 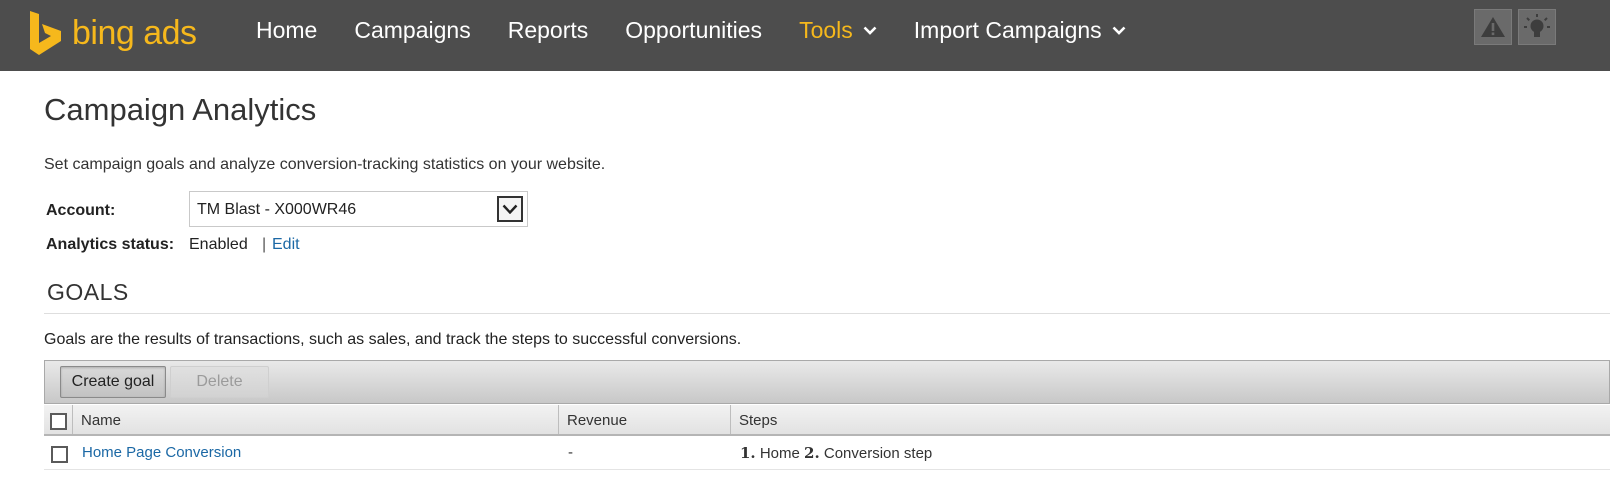 I want to click on column-header-name: Name, so click(x=316, y=419).